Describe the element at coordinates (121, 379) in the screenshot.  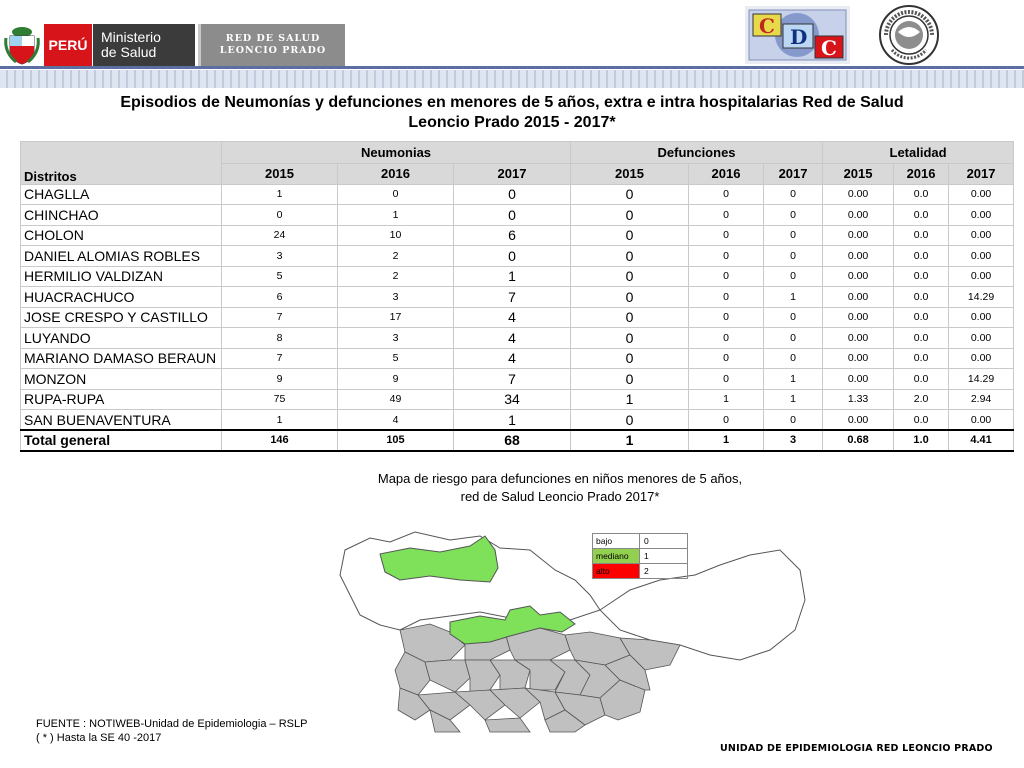
I see `district-name: MONZON` at that location.